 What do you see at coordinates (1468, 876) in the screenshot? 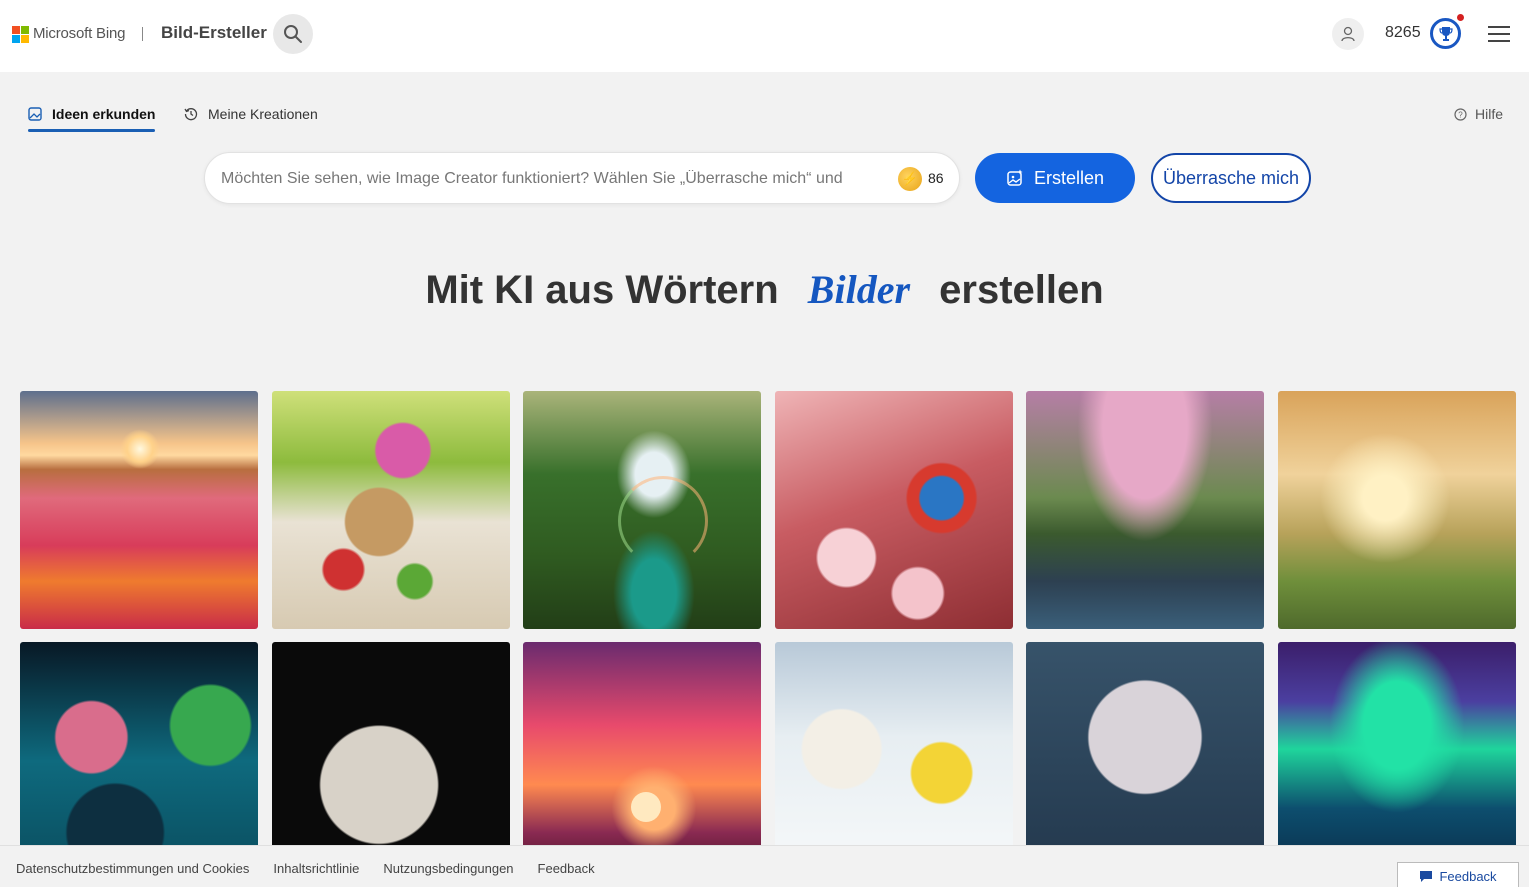
I see `feedback-button-label: Feedback` at bounding box center [1468, 876].